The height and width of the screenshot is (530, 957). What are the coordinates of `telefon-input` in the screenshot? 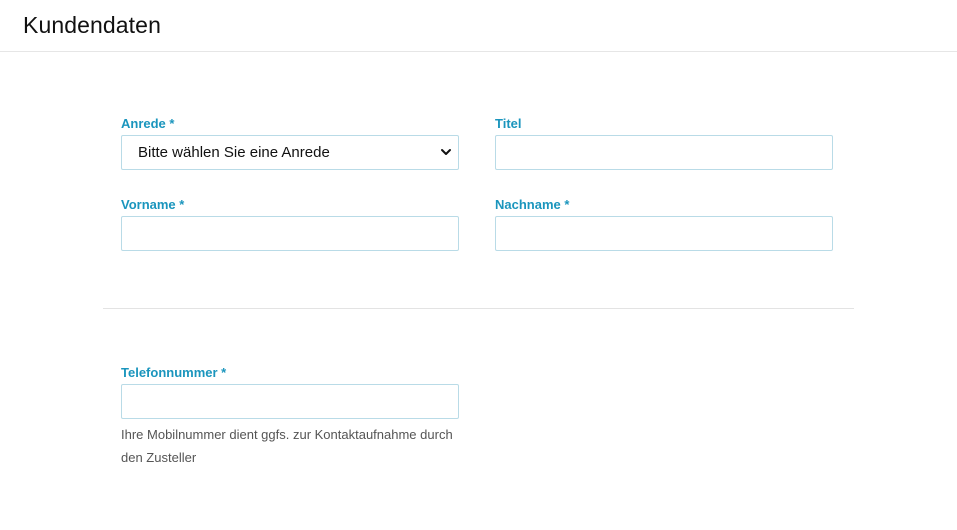 It's located at (290, 401).